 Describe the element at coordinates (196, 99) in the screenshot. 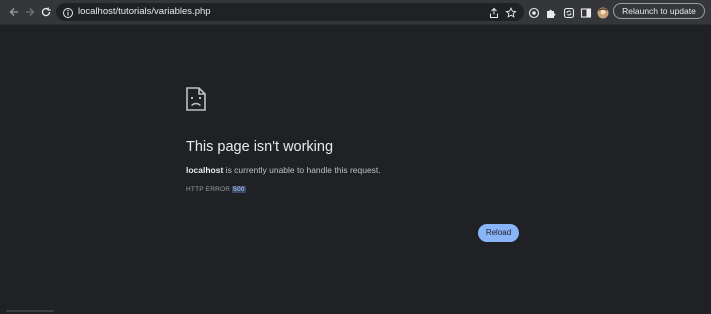

I see `sad-document-icon` at that location.